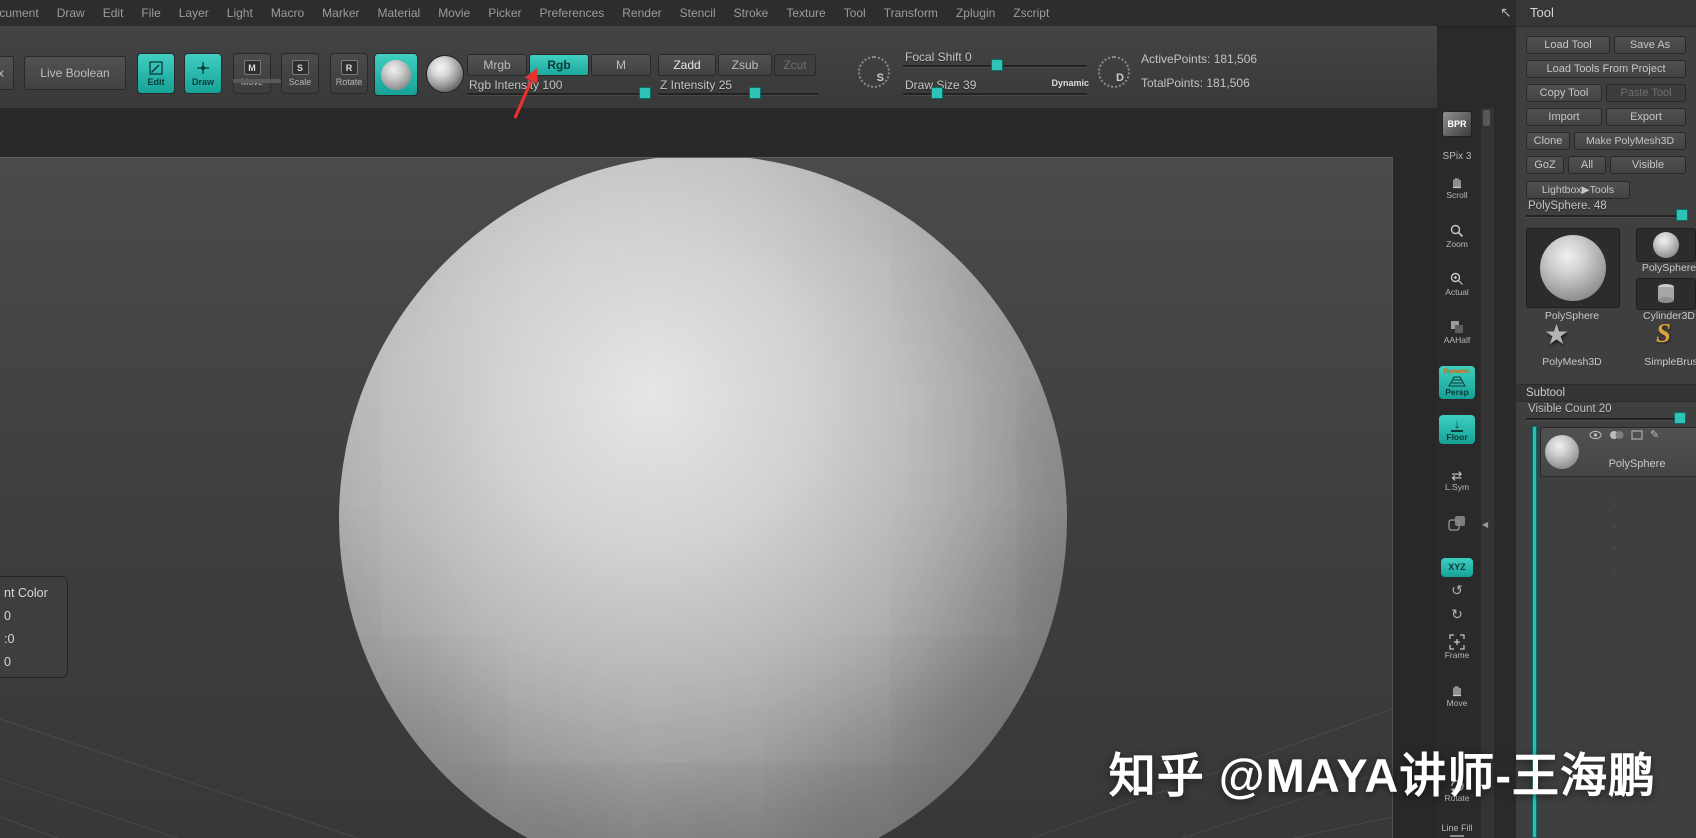 Image resolution: width=1696 pixels, height=838 pixels. What do you see at coordinates (71, 13) in the screenshot?
I see `menu-item-draw: Draw` at bounding box center [71, 13].